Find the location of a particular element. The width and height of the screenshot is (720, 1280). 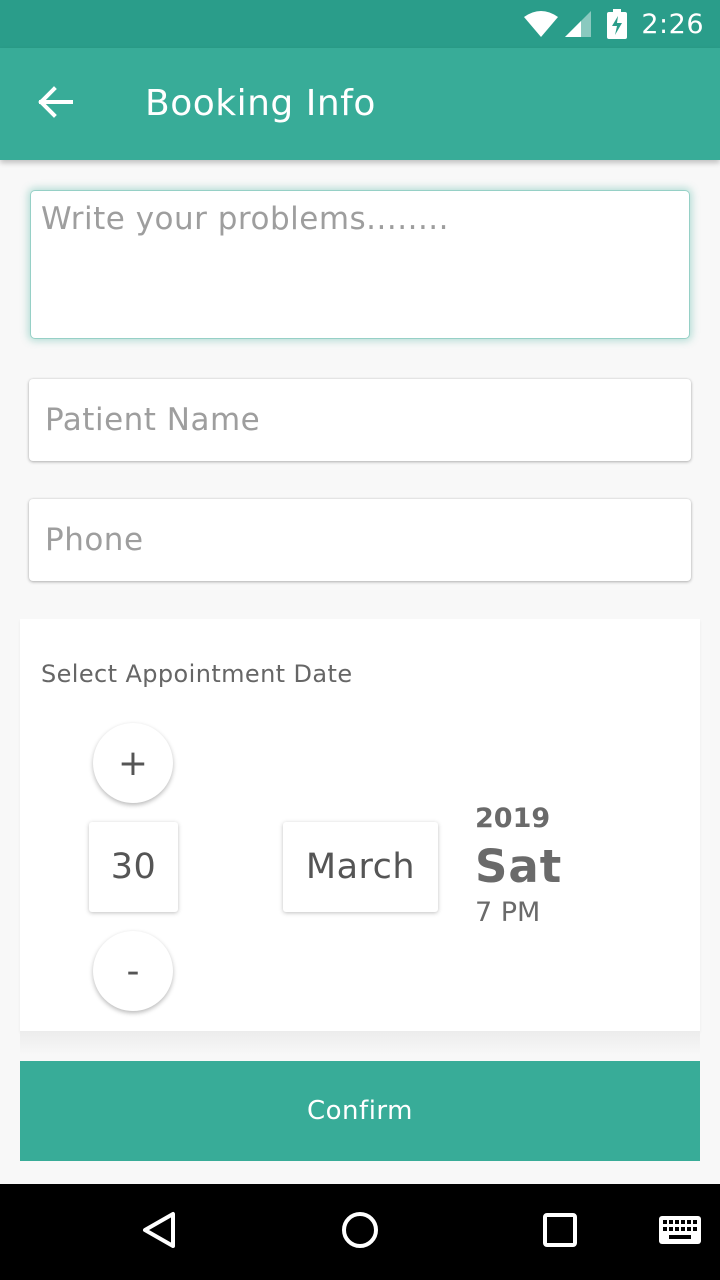

nav-home-button is located at coordinates (360, 1232).